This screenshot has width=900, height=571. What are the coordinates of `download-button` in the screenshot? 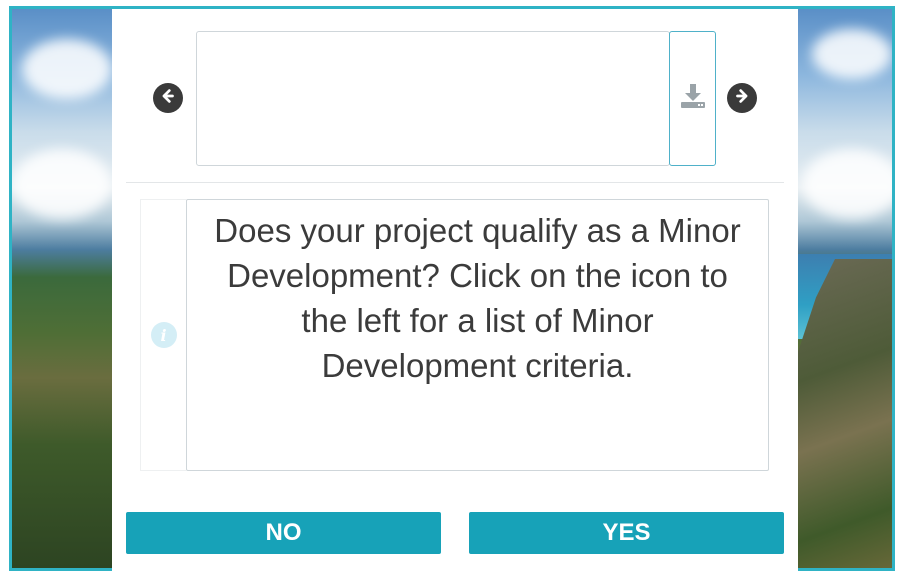 It's located at (692, 98).